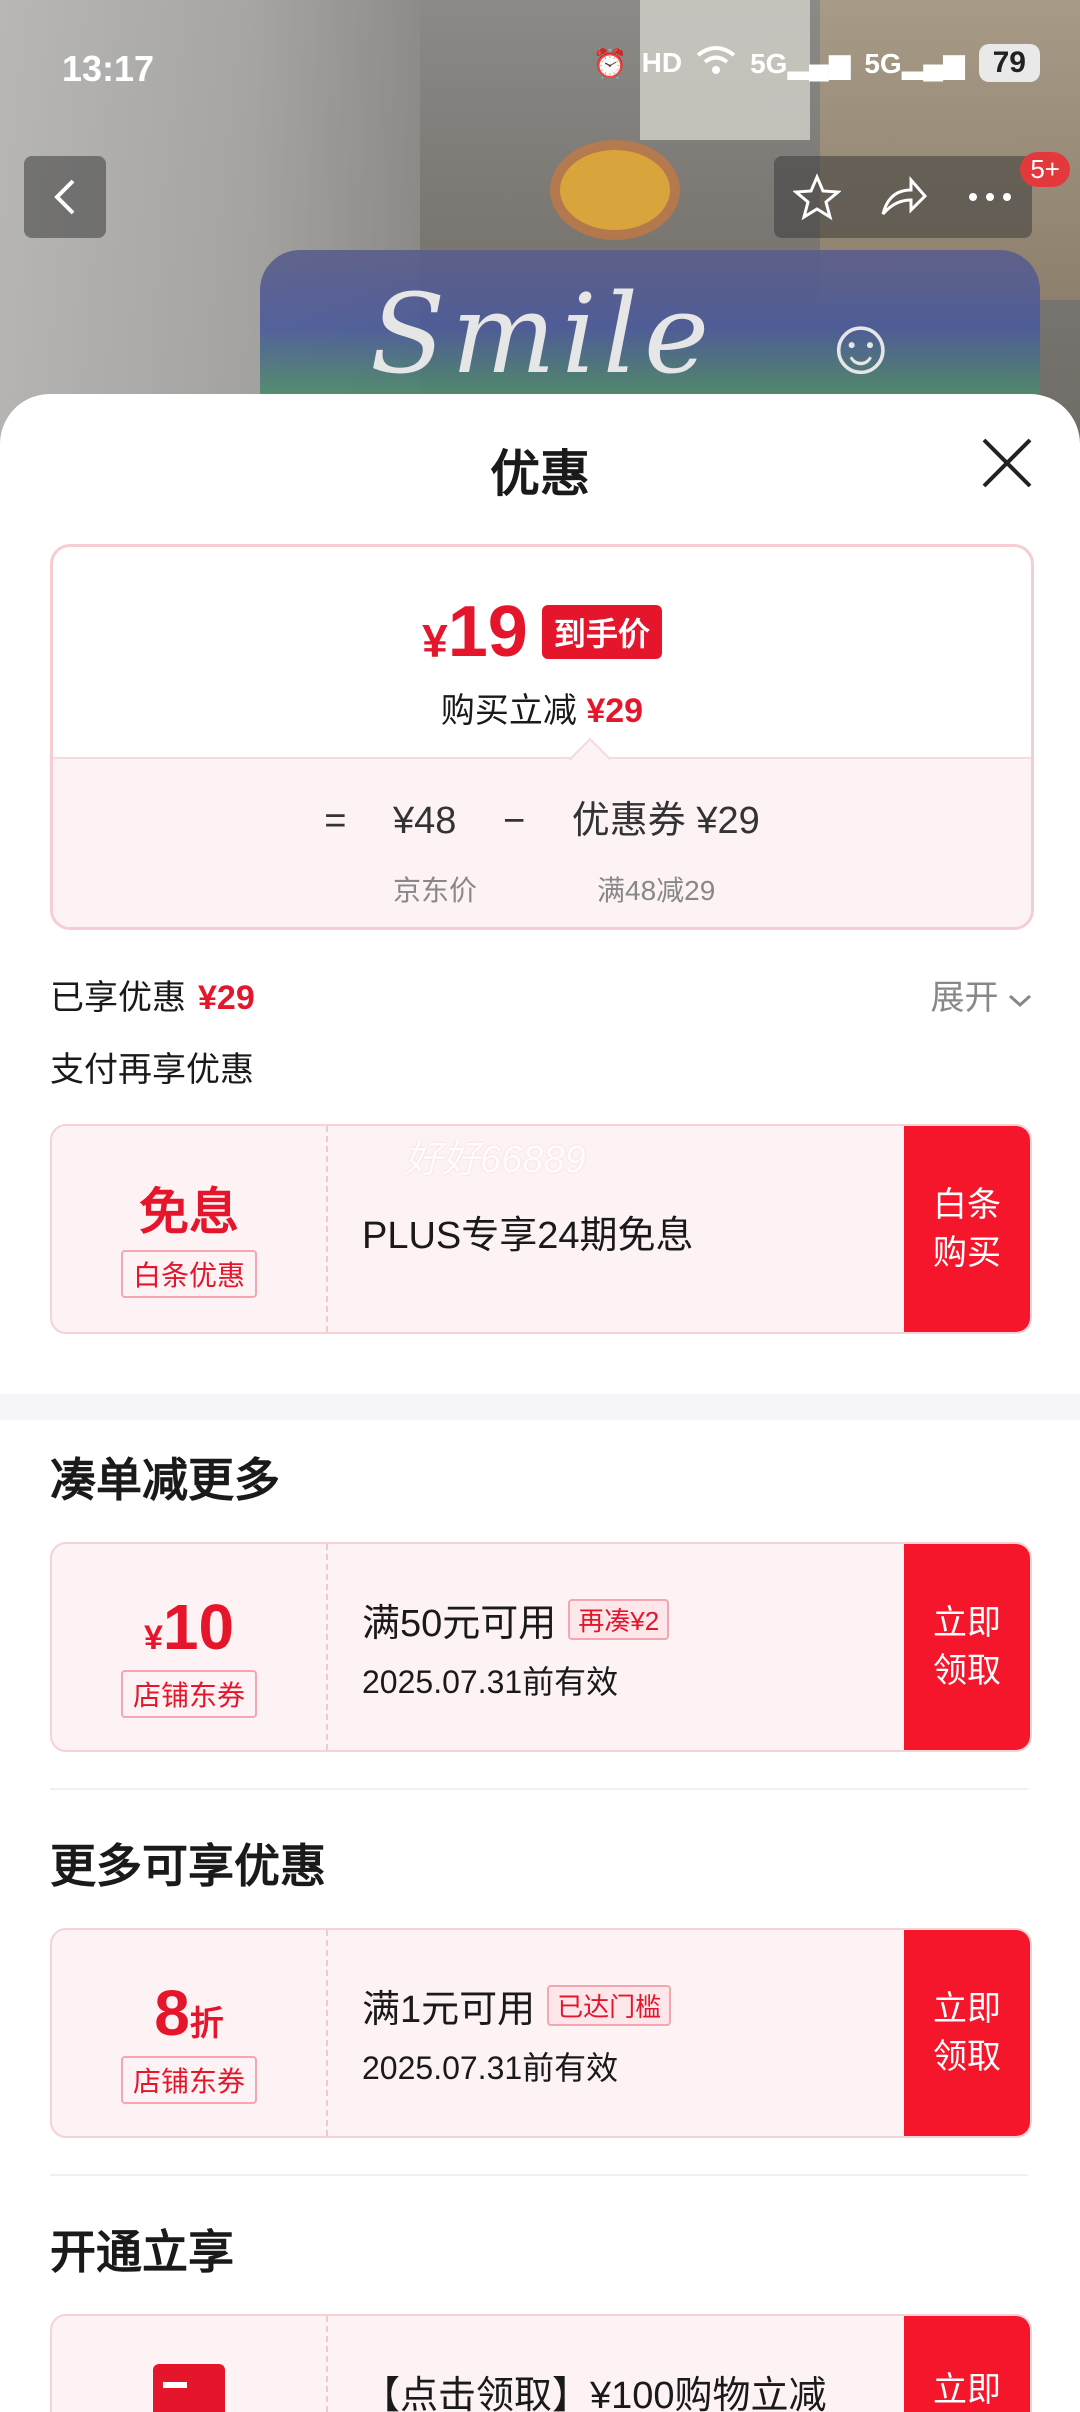 Image resolution: width=1080 pixels, height=2412 pixels. I want to click on signal-icon-2: 5G▂▄▆, so click(914, 63).